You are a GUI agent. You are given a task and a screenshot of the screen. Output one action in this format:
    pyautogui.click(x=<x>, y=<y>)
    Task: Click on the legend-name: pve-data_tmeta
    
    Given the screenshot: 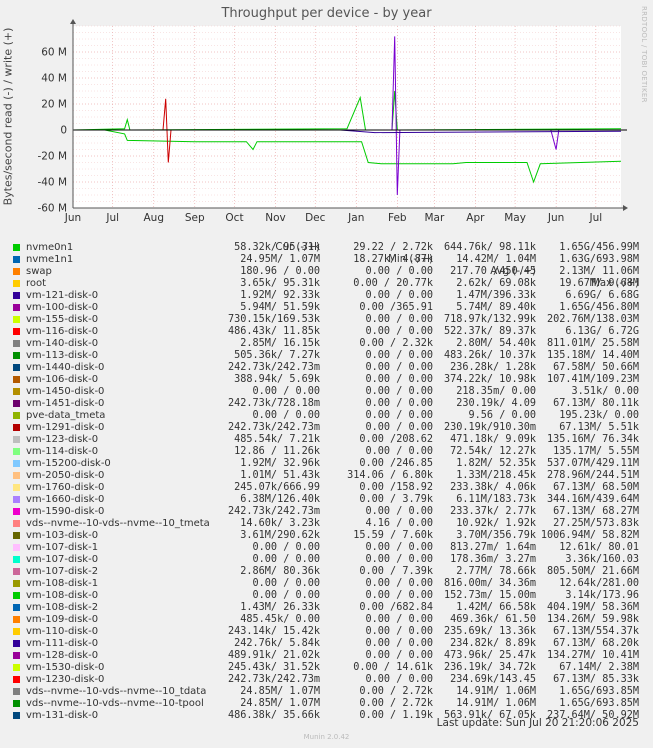 What is the action you would take?
    pyautogui.click(x=66, y=415)
    